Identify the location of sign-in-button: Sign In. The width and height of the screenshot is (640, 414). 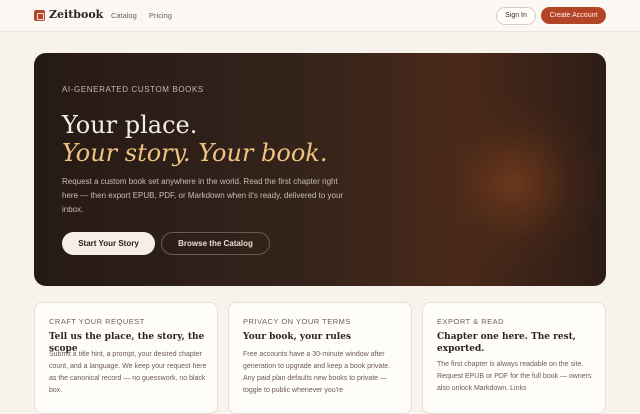
(516, 16).